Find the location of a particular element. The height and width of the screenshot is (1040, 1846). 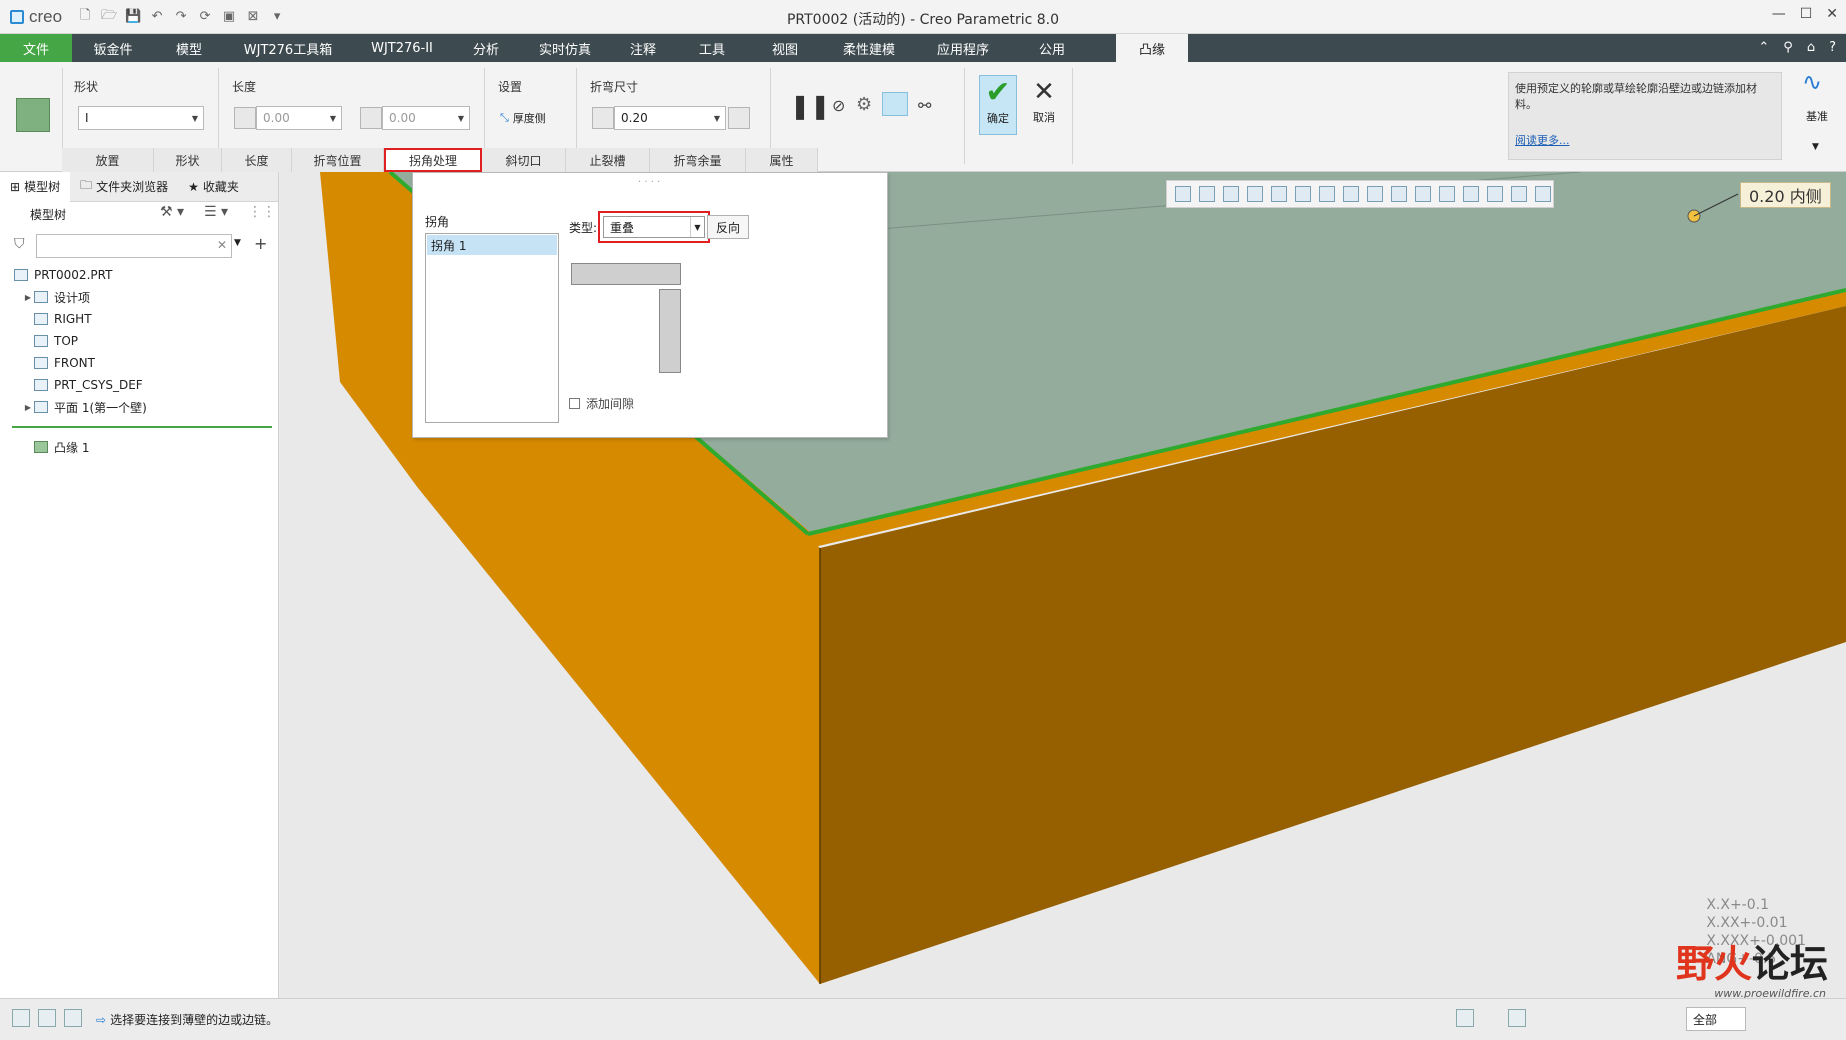

preview-icon: ⚙ is located at coordinates (864, 104).